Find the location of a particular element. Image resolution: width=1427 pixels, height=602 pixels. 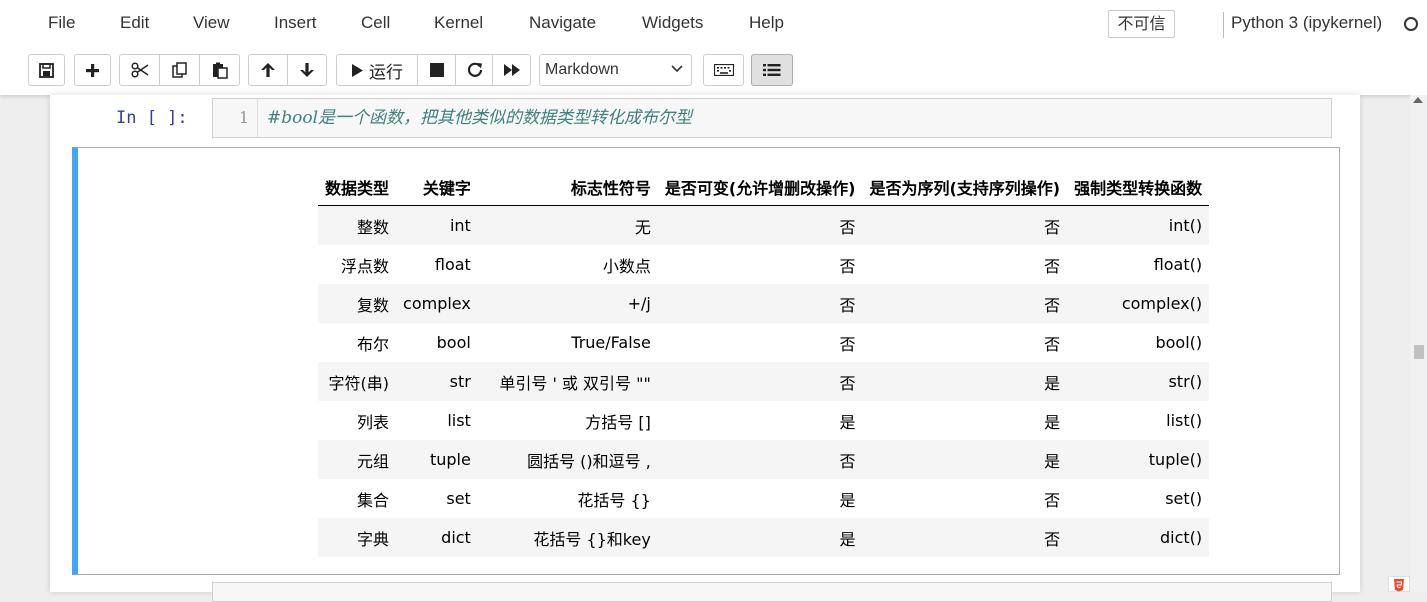

table-cell: 字符(串) is located at coordinates (359, 383).